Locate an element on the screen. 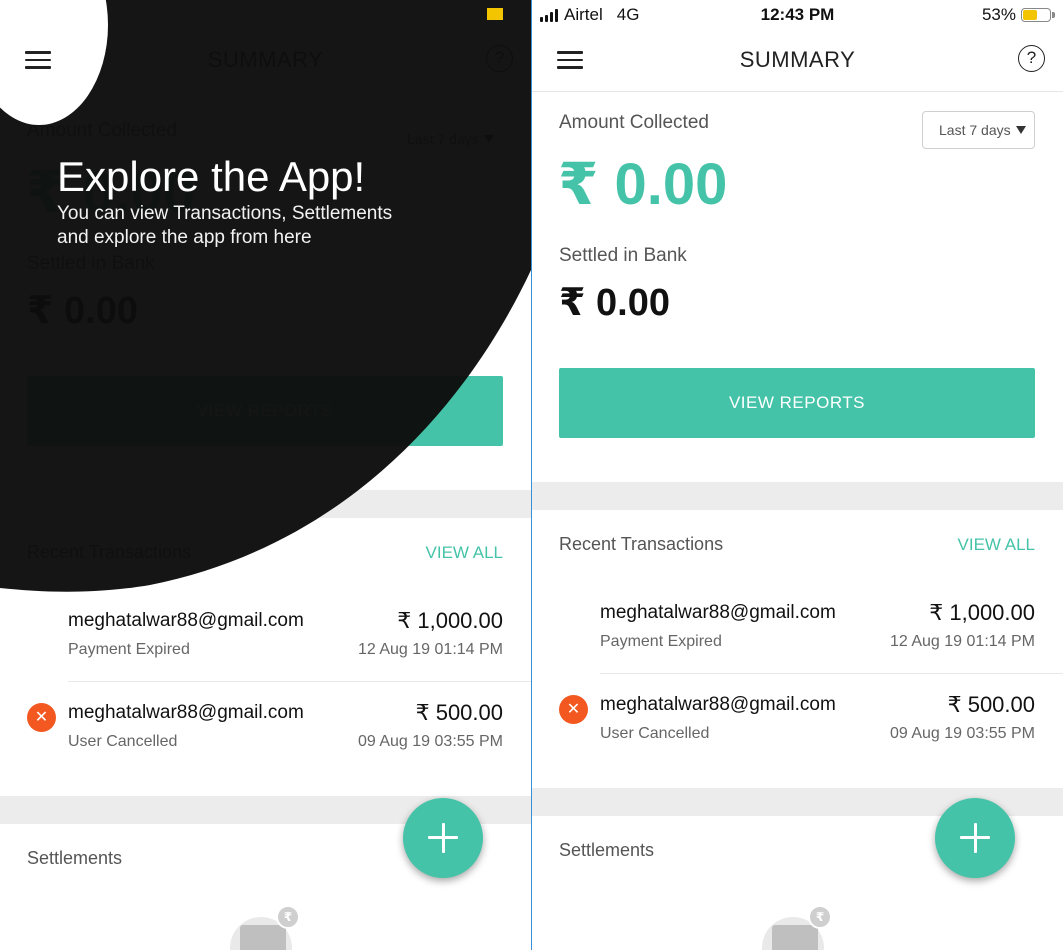  page-title: SUMMARY is located at coordinates (797, 59).